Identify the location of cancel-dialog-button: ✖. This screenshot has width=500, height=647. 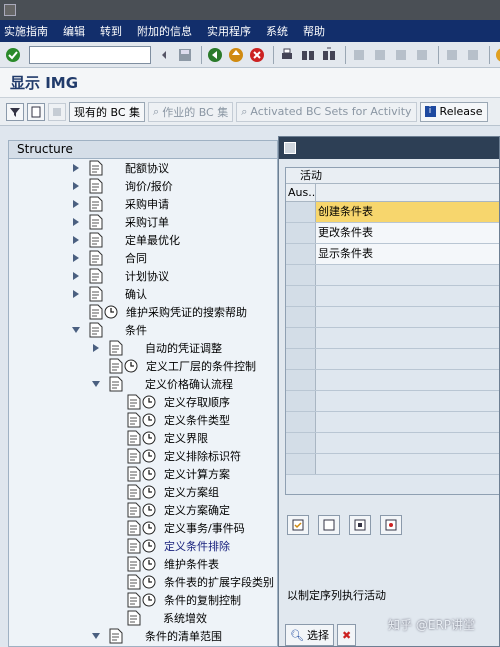
(346, 635).